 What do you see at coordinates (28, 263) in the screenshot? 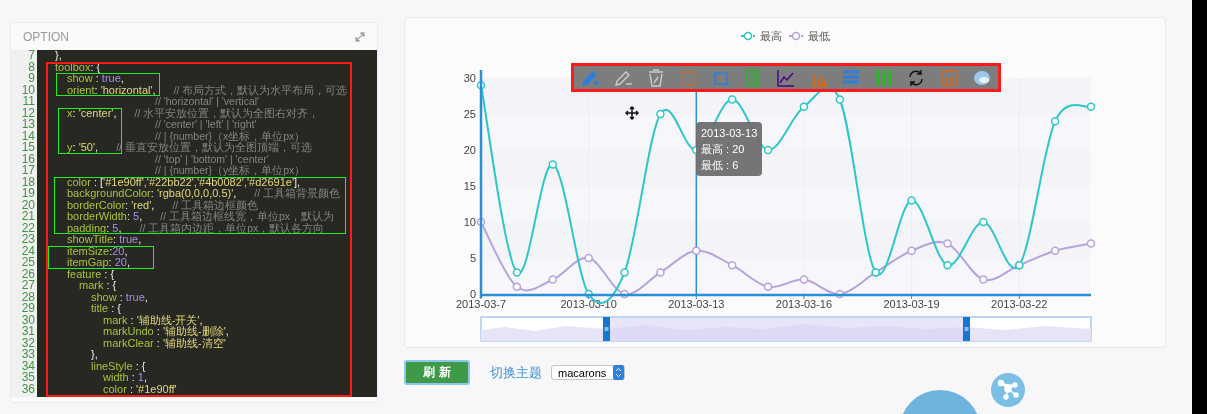
I see `line-number: 25` at bounding box center [28, 263].